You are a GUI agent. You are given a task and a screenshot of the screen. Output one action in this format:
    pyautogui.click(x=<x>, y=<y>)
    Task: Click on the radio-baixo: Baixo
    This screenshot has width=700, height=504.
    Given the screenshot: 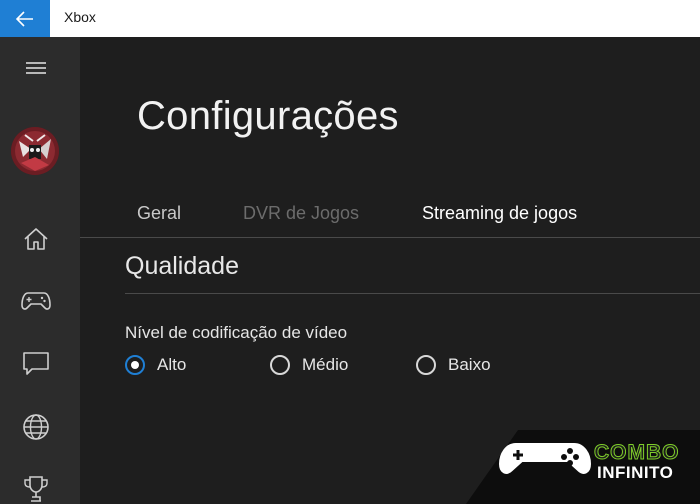 What is the action you would take?
    pyautogui.click(x=453, y=365)
    